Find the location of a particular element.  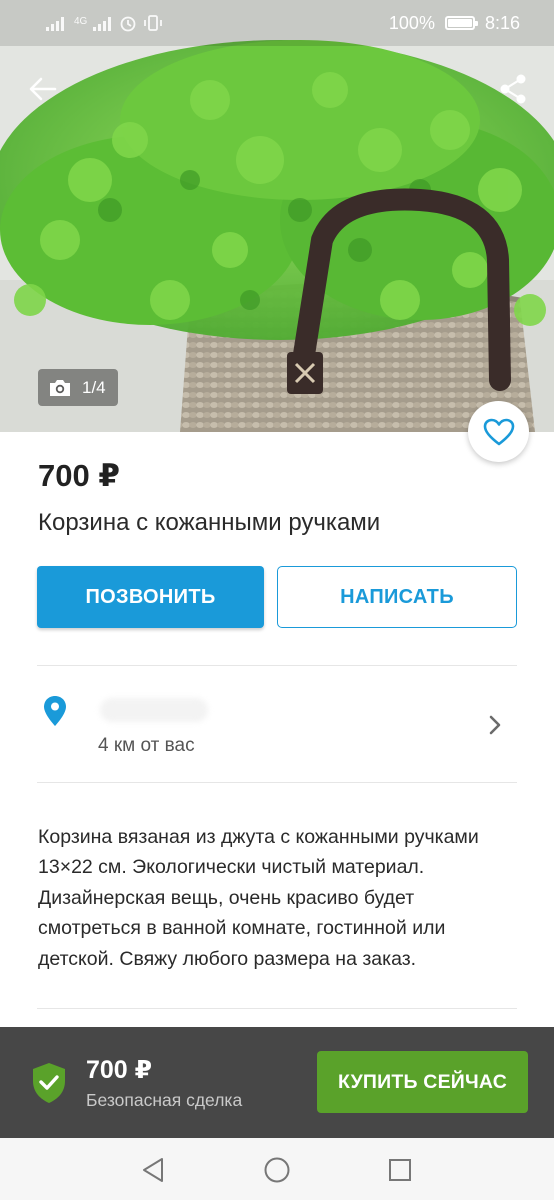

heart-outline-icon is located at coordinates (498, 431).